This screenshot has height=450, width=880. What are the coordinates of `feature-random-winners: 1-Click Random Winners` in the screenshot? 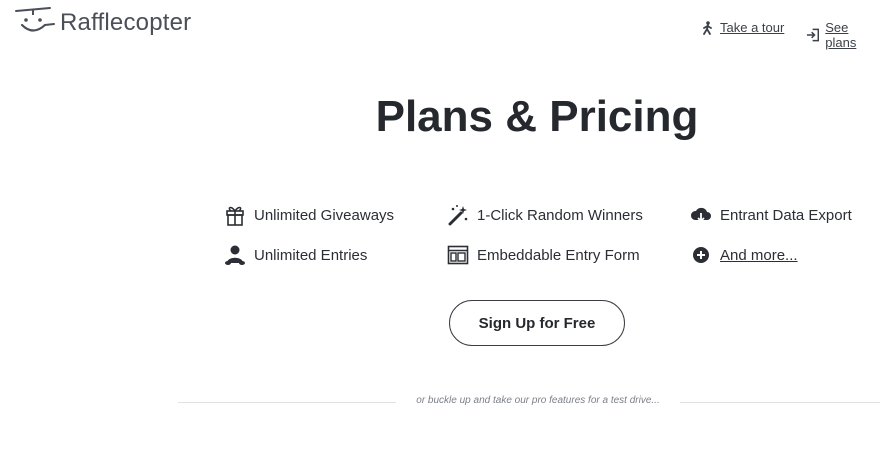 It's located at (545, 215).